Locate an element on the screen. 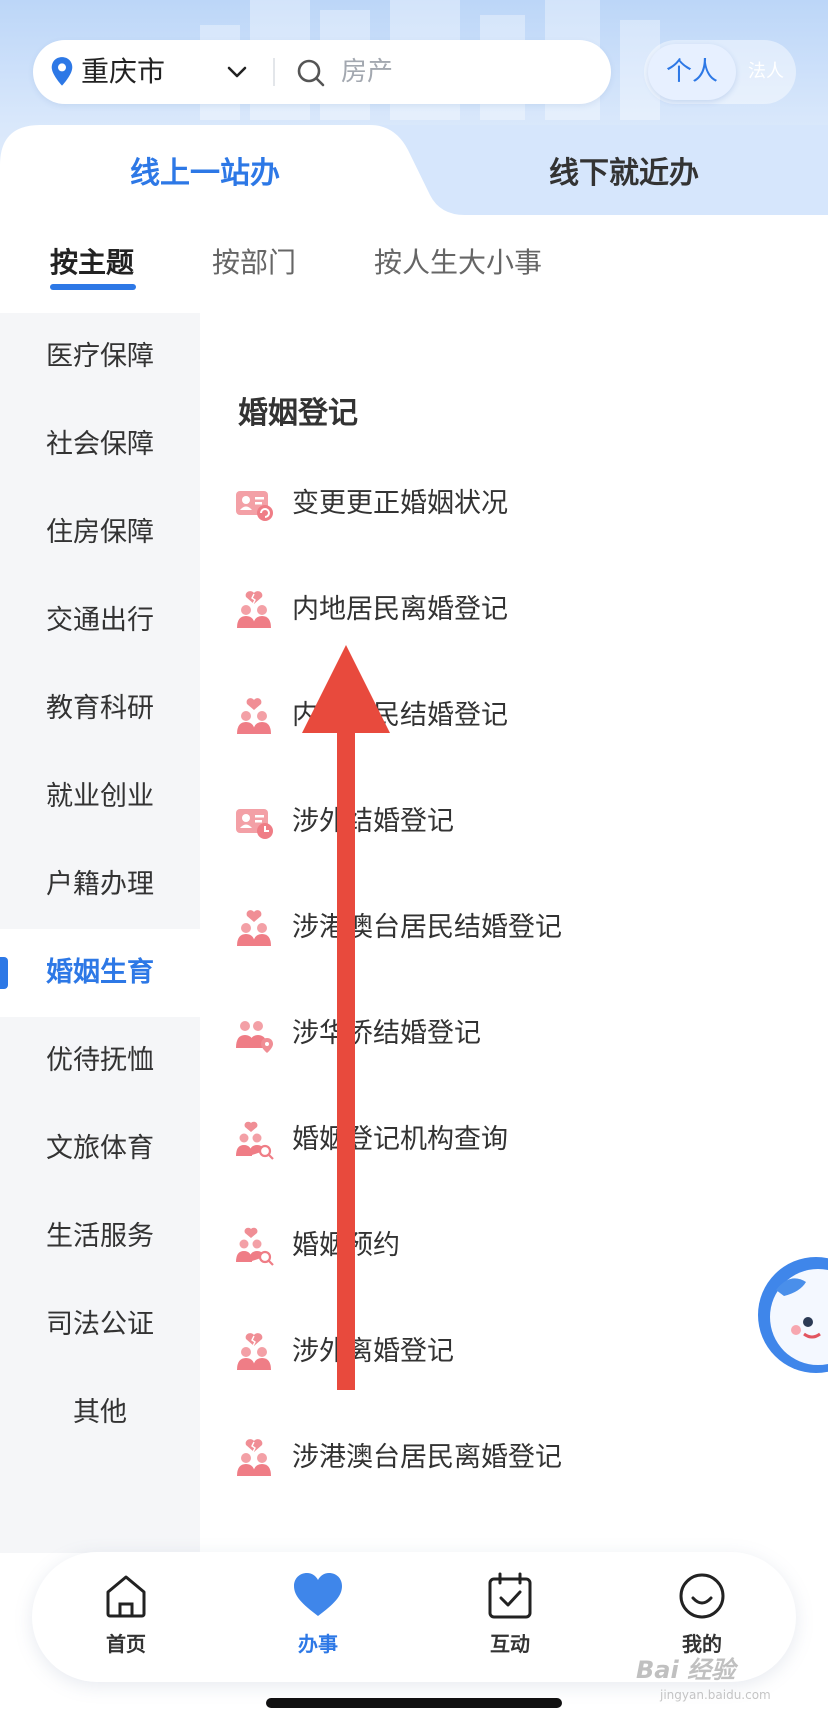 Image resolution: width=828 pixels, height=1724 pixels. nav-interact: 互动 is located at coordinates (510, 1617).